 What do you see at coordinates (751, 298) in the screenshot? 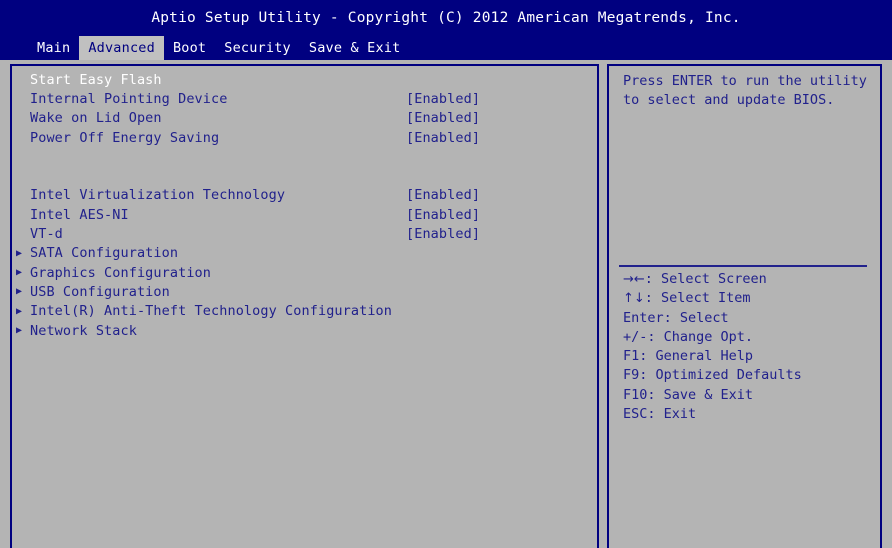
I see `key-legend-row: ↑↓: Select Item` at bounding box center [751, 298].